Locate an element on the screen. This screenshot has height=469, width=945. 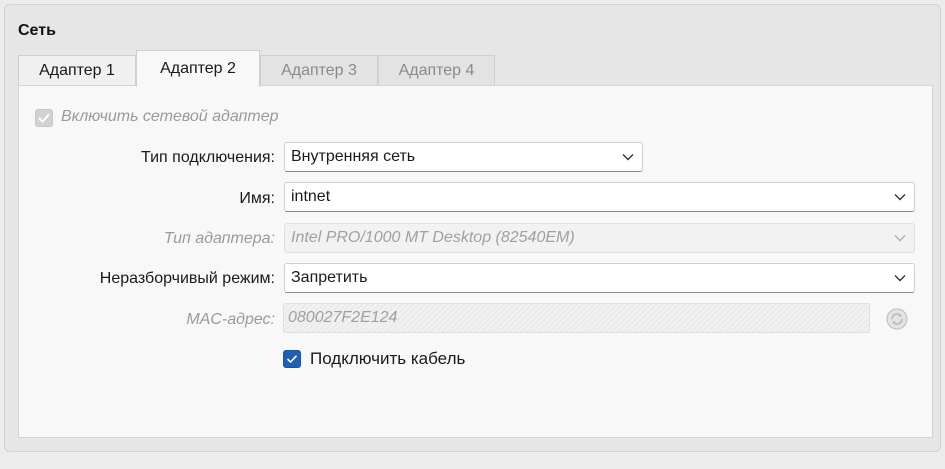
refresh-mac-icon is located at coordinates (897, 319).